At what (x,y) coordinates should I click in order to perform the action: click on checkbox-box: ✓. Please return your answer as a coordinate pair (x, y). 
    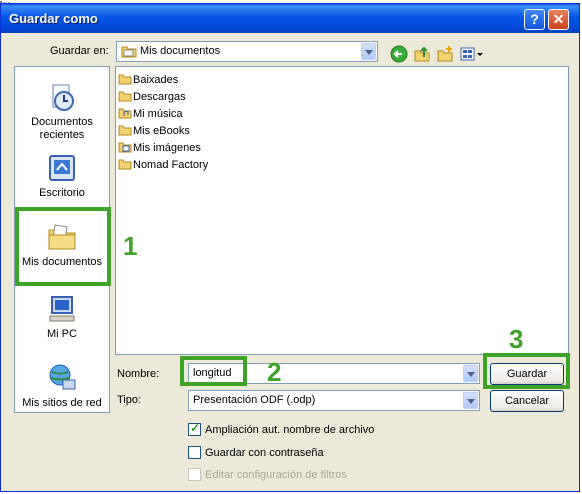
    Looking at the image, I should click on (194, 428).